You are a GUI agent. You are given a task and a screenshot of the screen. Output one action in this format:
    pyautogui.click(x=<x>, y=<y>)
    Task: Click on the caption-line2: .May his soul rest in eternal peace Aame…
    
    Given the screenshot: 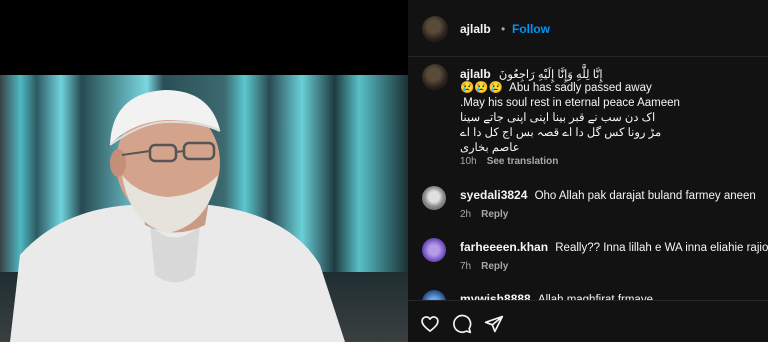 What is the action you would take?
    pyautogui.click(x=570, y=103)
    